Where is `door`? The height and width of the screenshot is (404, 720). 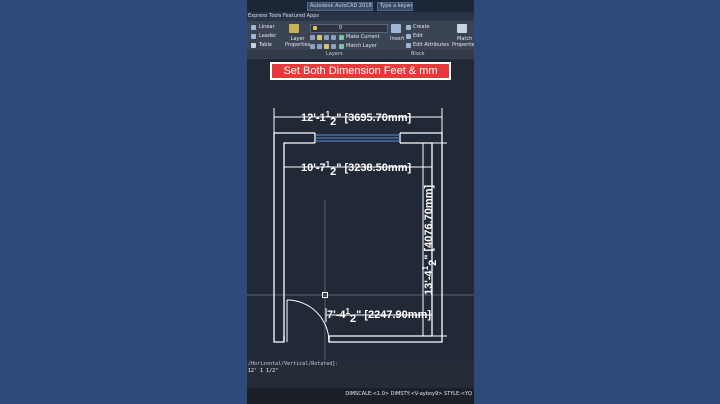 door is located at coordinates (308, 321).